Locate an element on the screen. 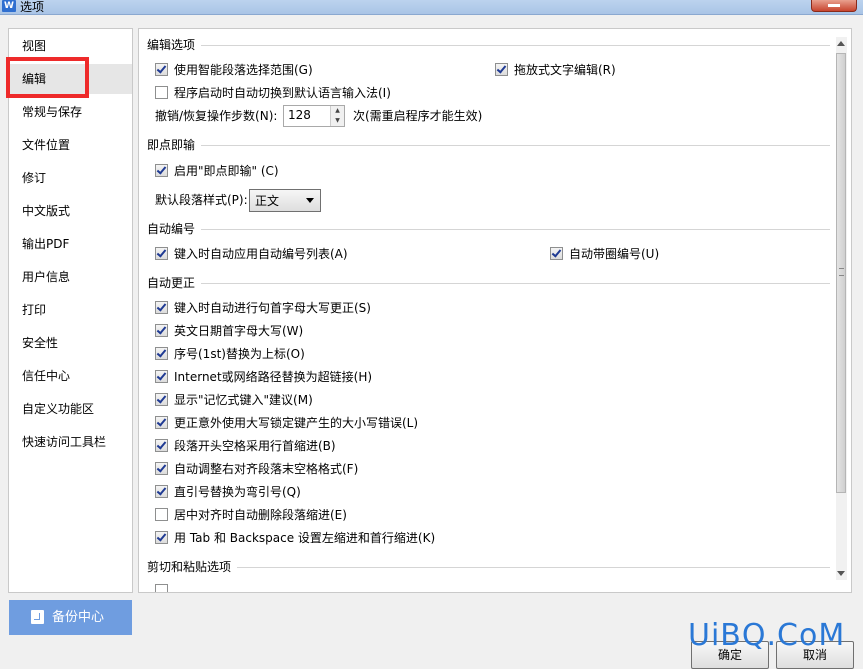  option-auto-list: 键入时自动应用自动编号列表(A) is located at coordinates (251, 254).